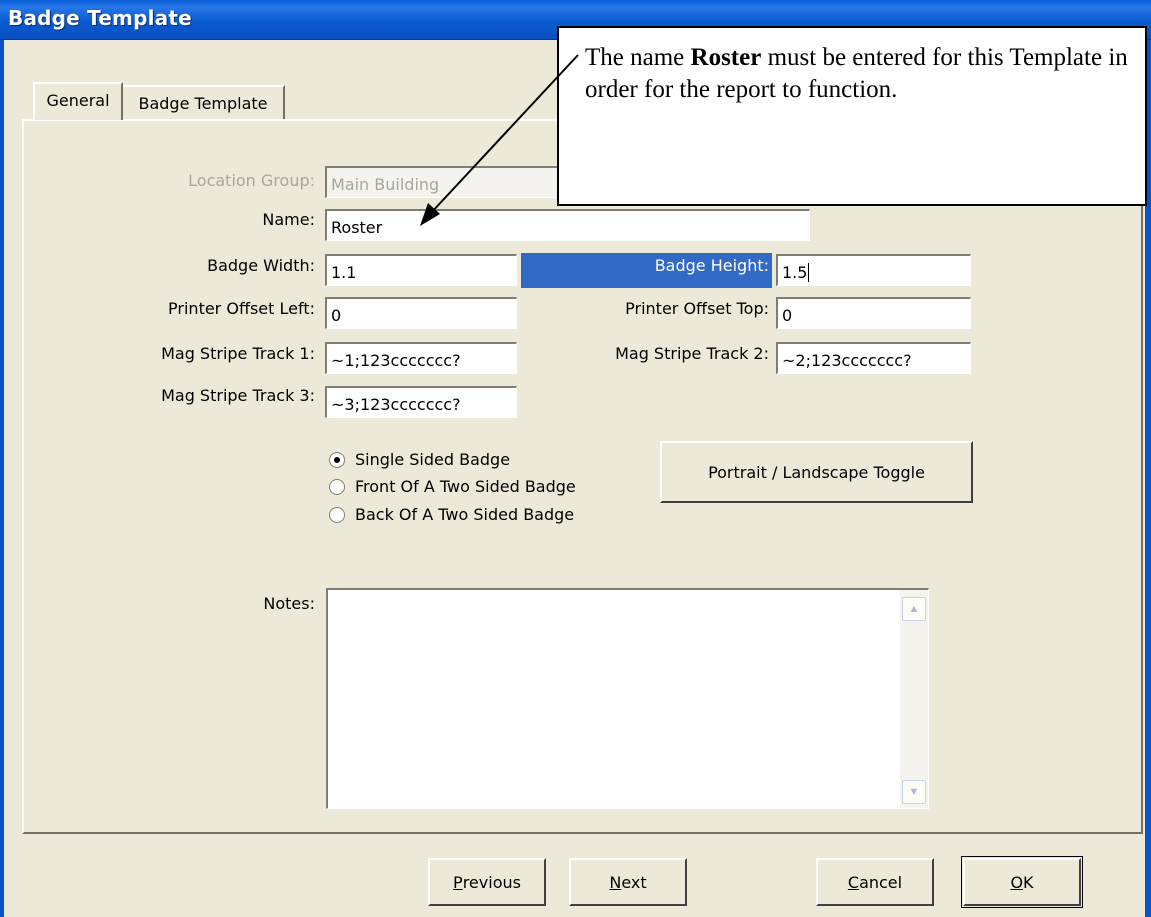 The width and height of the screenshot is (1151, 917). Describe the element at coordinates (433, 459) in the screenshot. I see `radio-single-sided-label: Single Sided Badge` at that location.